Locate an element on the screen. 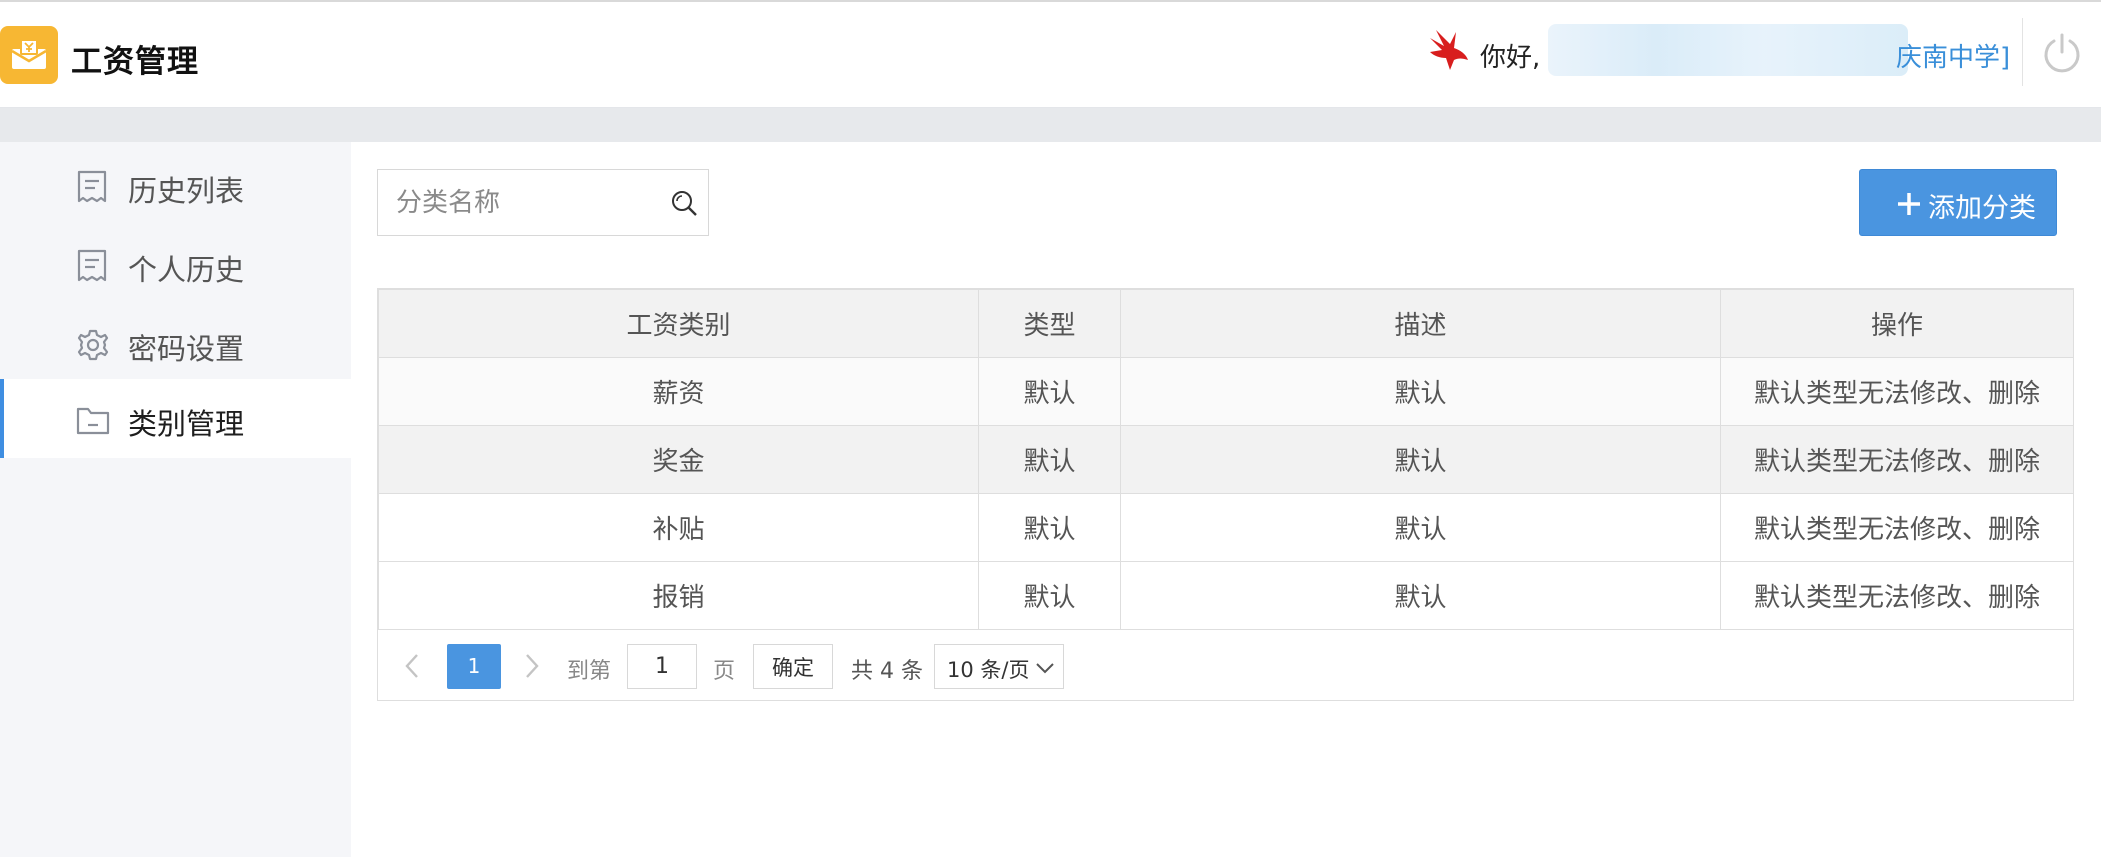 This screenshot has width=2101, height=857. goto-label: 到第 is located at coordinates (589, 671).